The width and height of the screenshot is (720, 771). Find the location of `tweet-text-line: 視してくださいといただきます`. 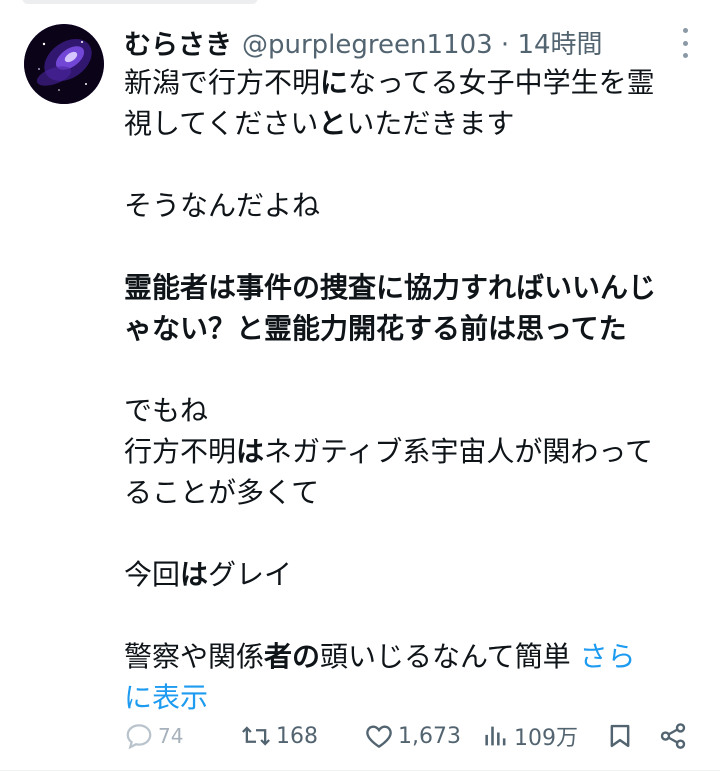

tweet-text-line: 視してくださいといただきます is located at coordinates (409, 123).